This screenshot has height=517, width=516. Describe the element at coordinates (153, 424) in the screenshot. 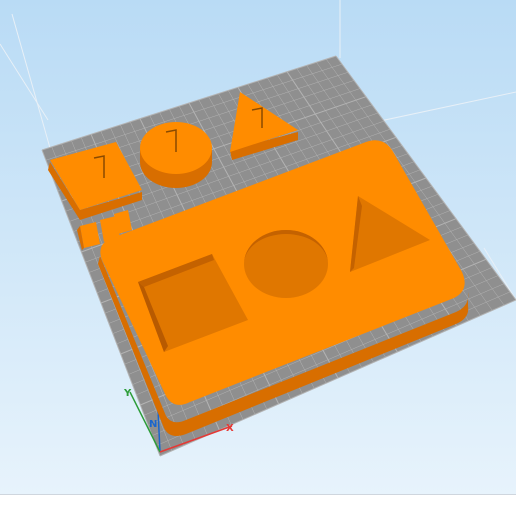

I see `z-axis-label: N` at that location.